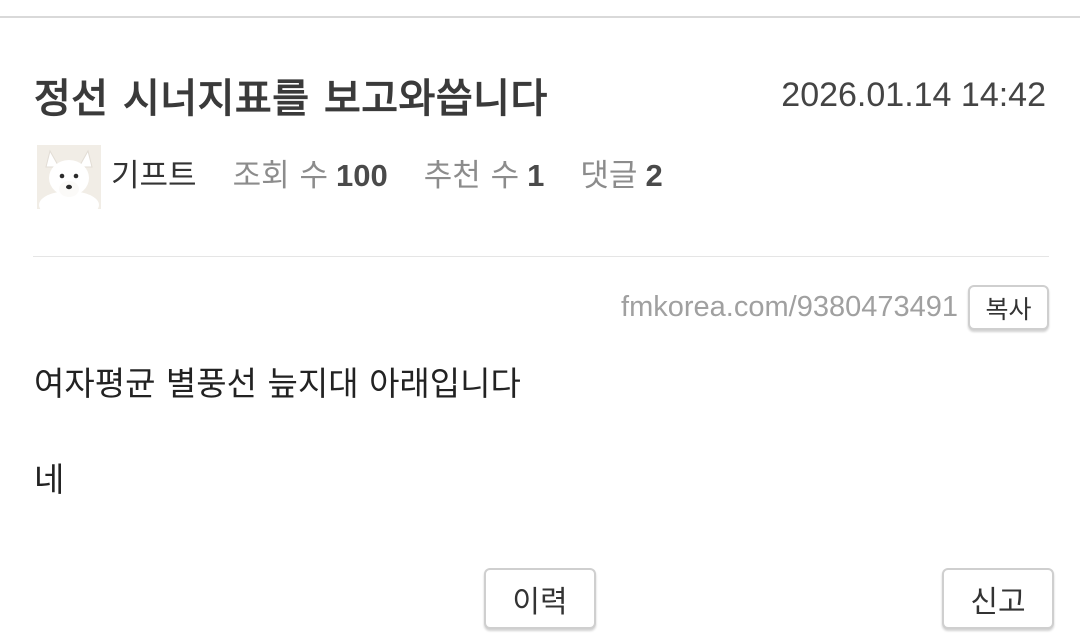 This screenshot has height=637, width=1080. I want to click on view-count: 조회 수 100, so click(310, 172).